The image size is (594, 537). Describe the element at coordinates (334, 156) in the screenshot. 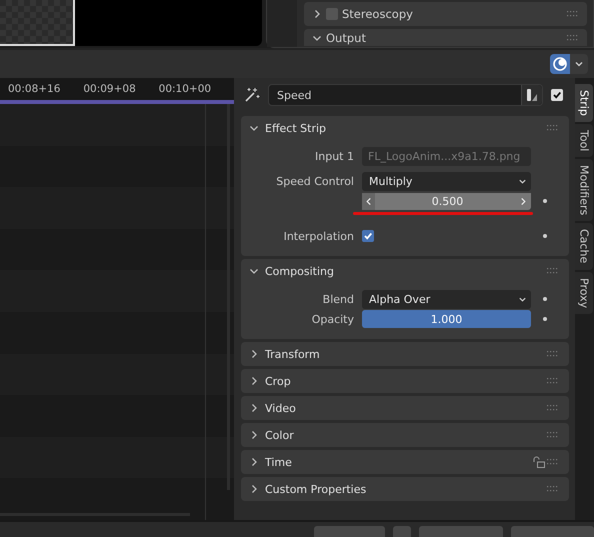

I see `field-label: Input 1` at that location.